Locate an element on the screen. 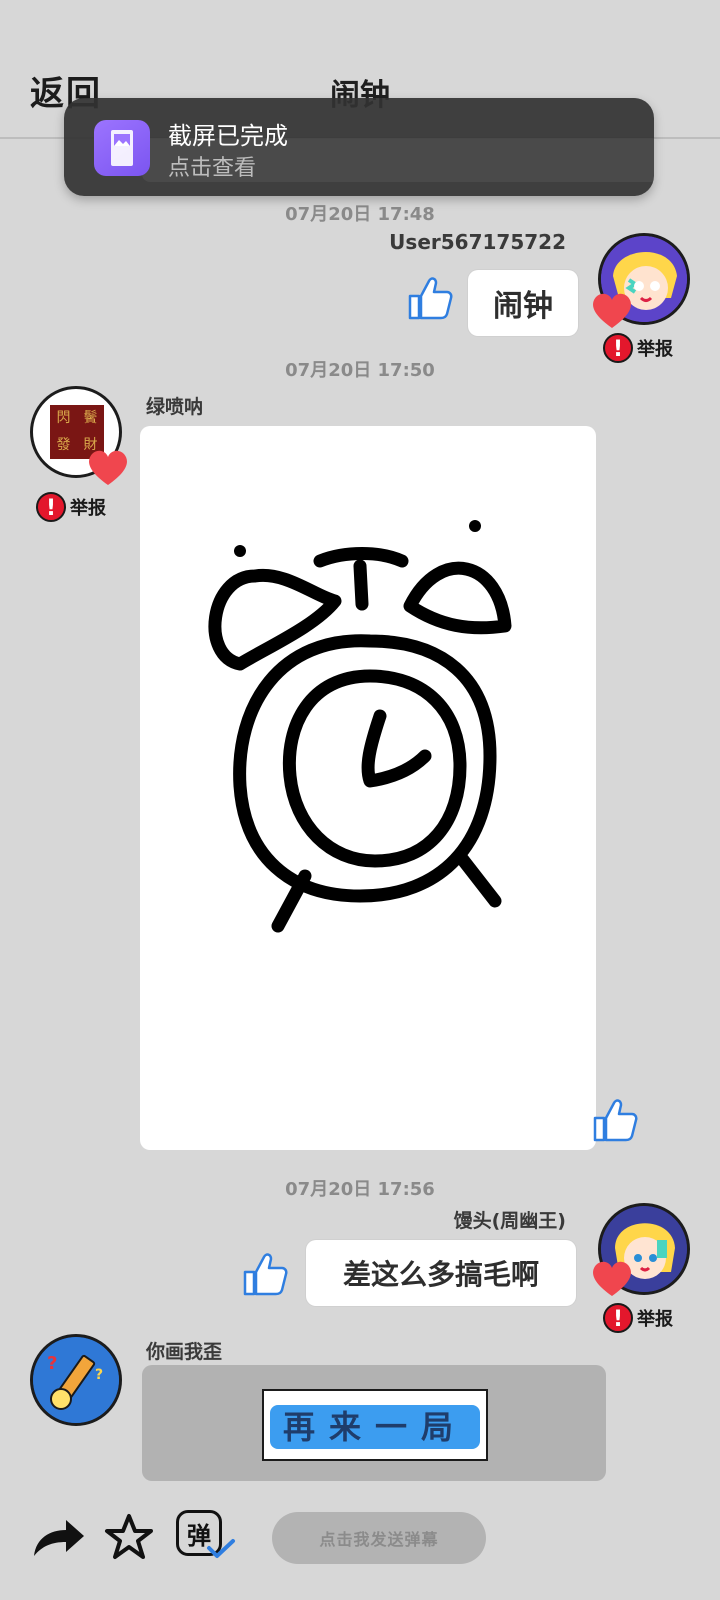  avatar: ? ? is located at coordinates (76, 1380).